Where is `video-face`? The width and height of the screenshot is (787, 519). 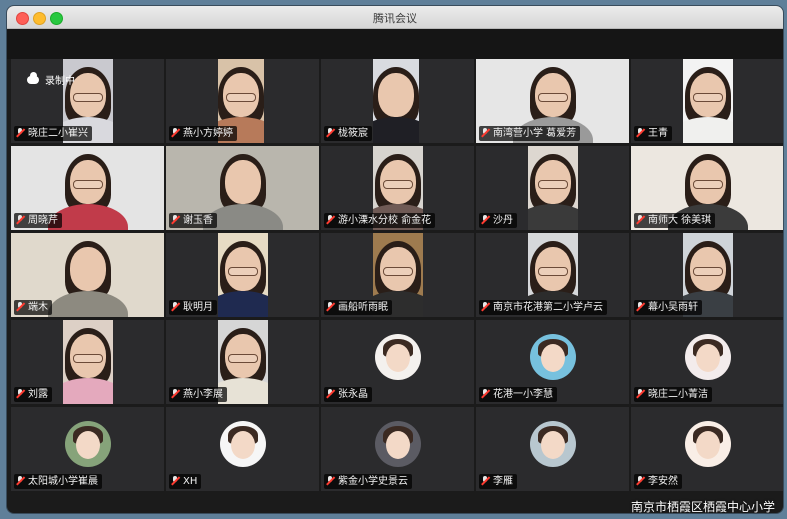
video-face is located at coordinates (87, 269).